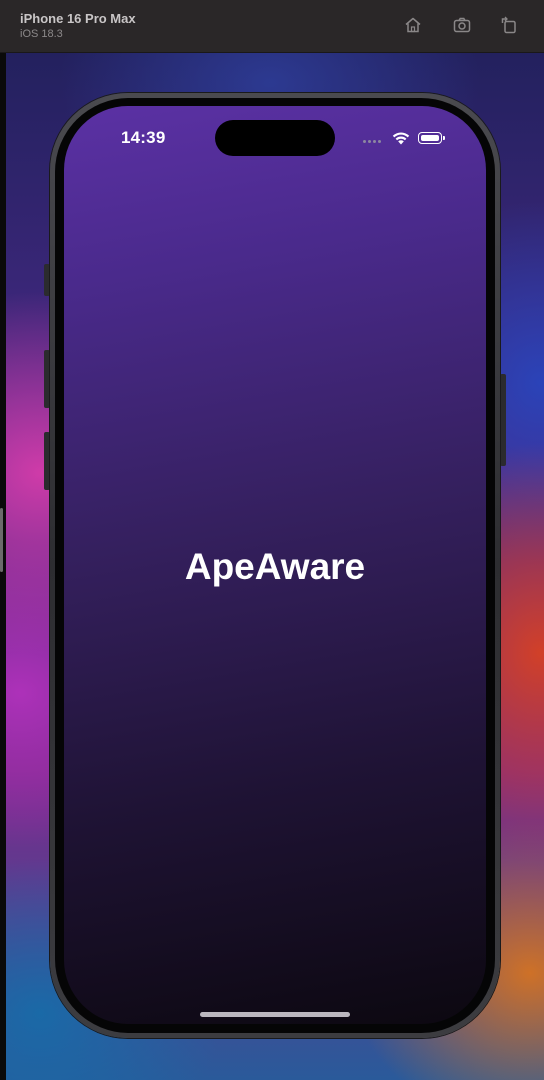 The image size is (544, 1080). I want to click on battery-icon, so click(431, 138).